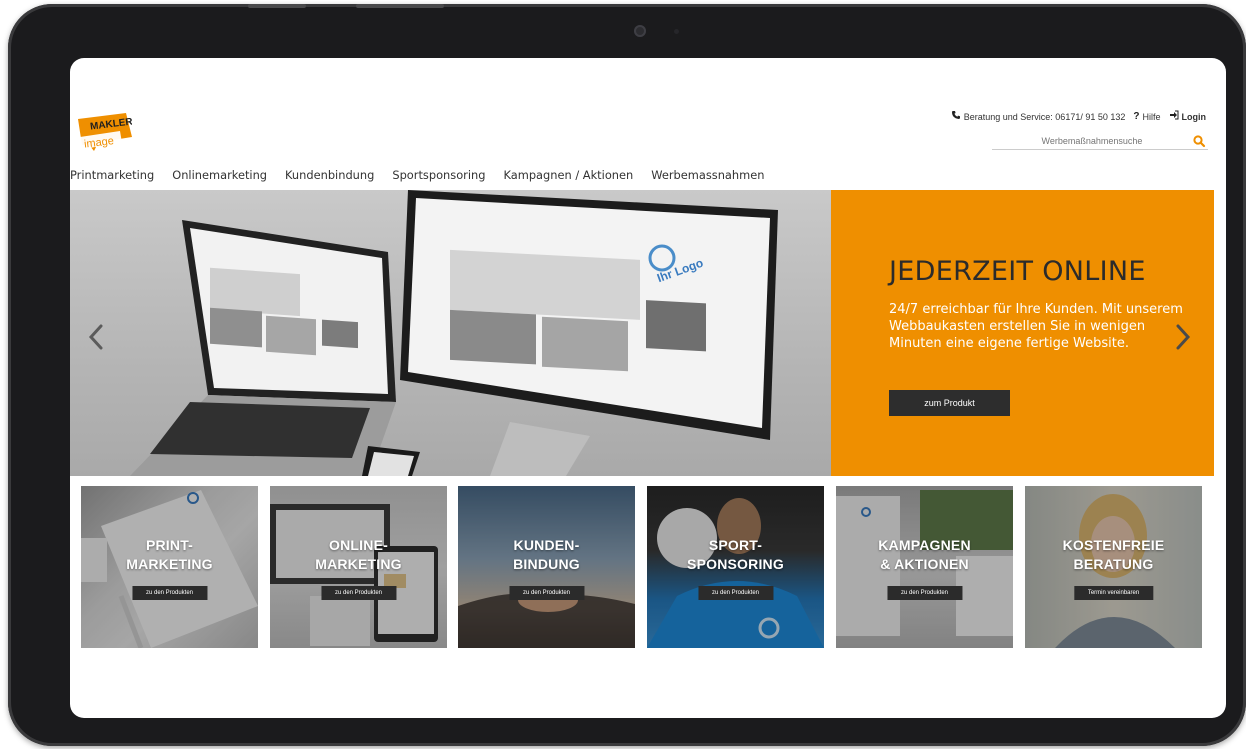 The height and width of the screenshot is (749, 1246). Describe the element at coordinates (546, 545) in the screenshot. I see `tile-title-line: KUNDEN-` at that location.